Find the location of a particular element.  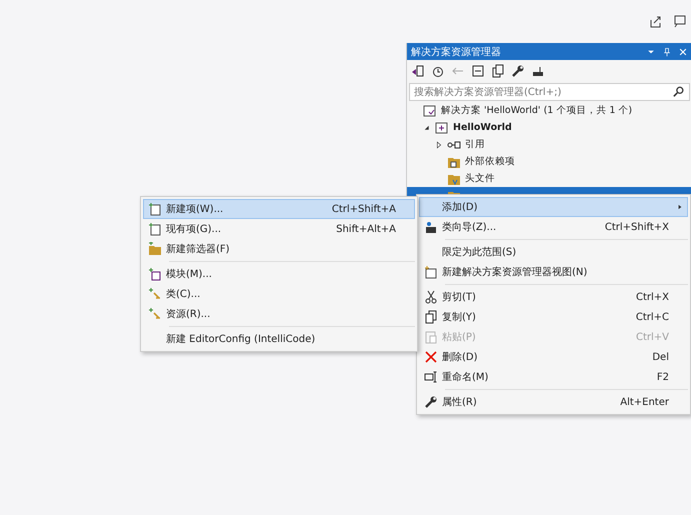

menu-item: 复制(Y) Ctrl+C is located at coordinates (553, 317).